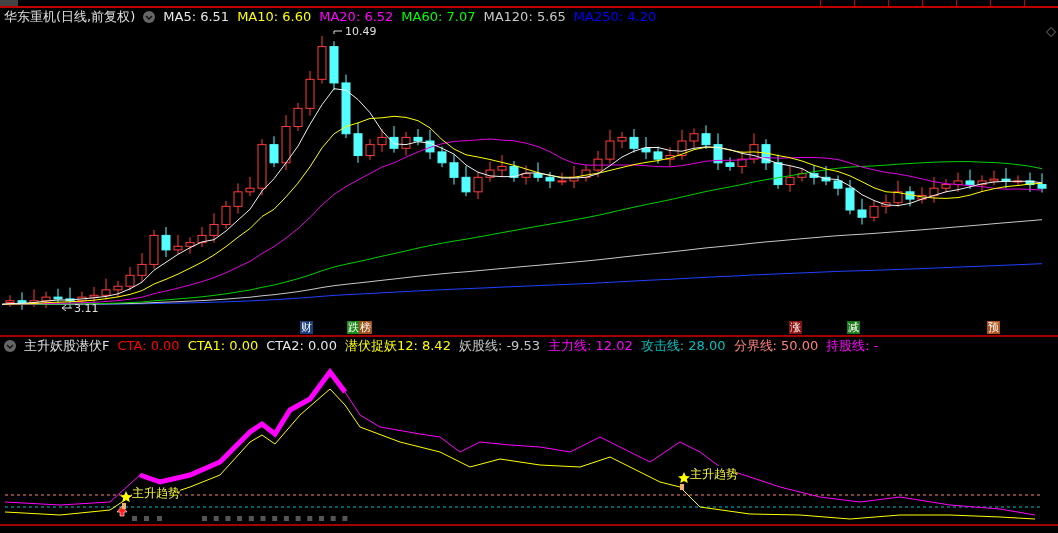 This screenshot has width=1058, height=533. What do you see at coordinates (306, 327) in the screenshot?
I see `event-marker: 财` at bounding box center [306, 327].